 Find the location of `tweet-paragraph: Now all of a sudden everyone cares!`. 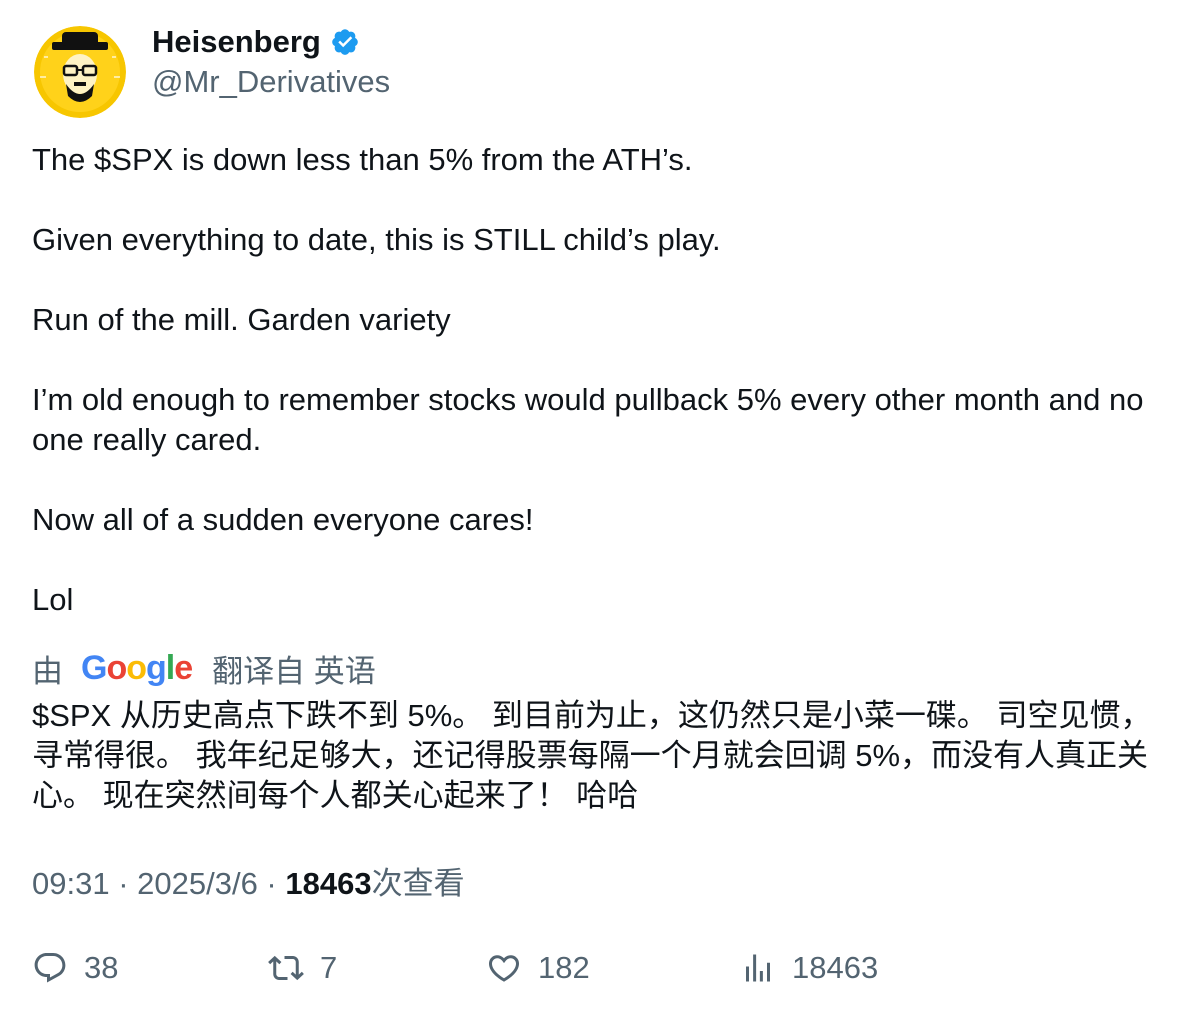

tweet-paragraph: Now all of a sudden everyone cares! is located at coordinates (283, 519).